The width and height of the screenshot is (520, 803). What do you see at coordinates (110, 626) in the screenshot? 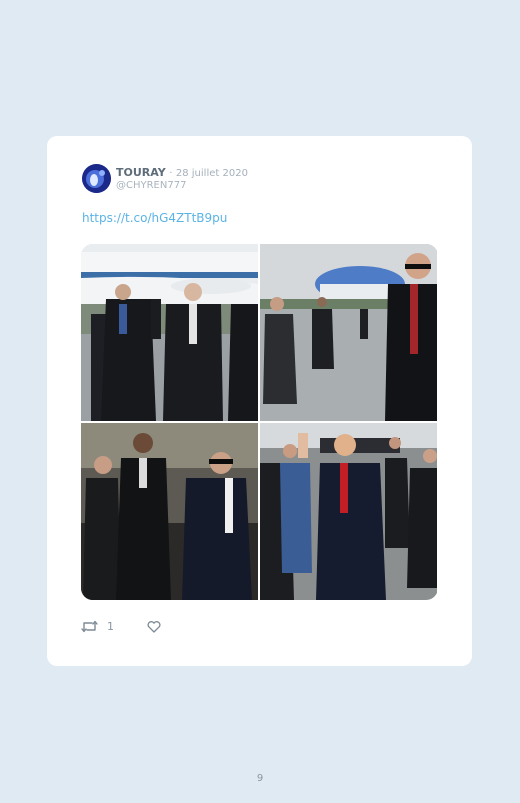
I see `retweet-count: 1` at bounding box center [110, 626].